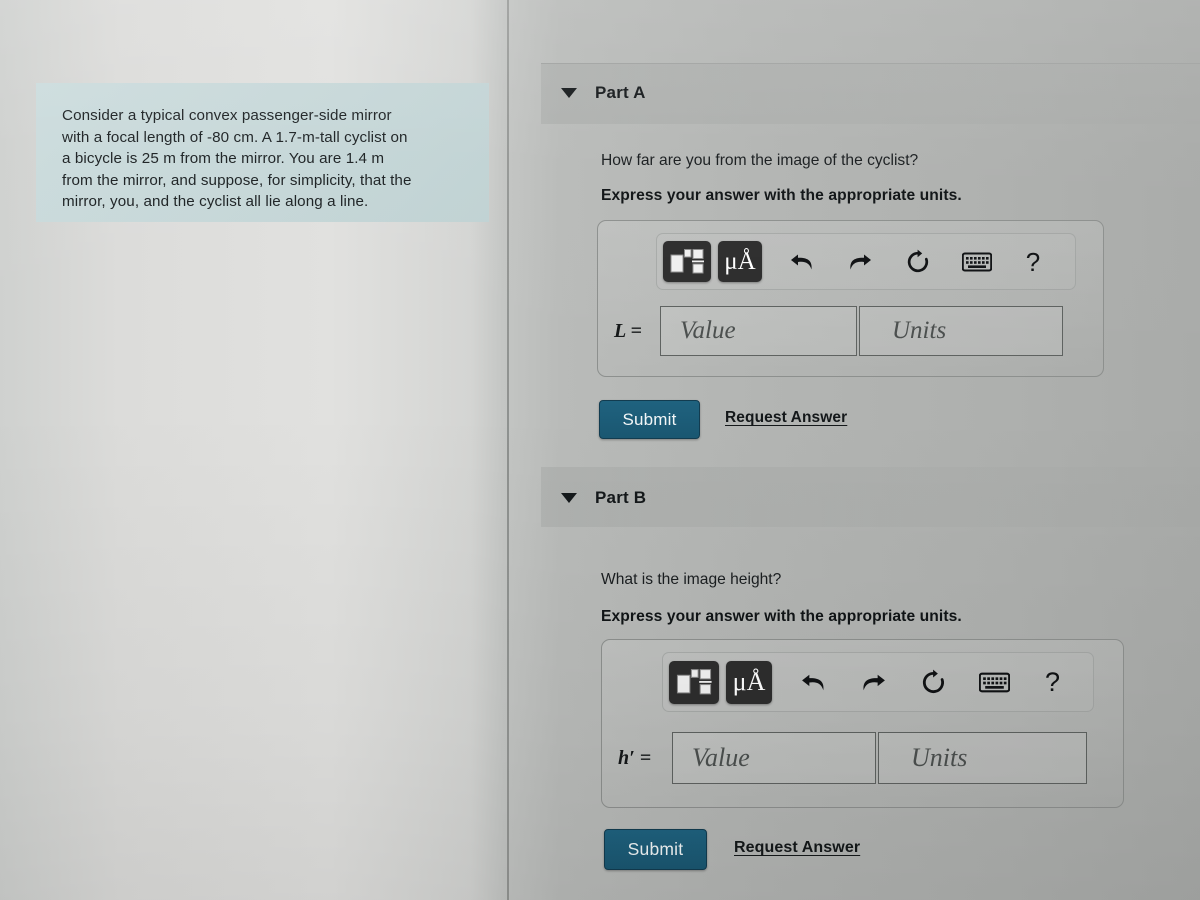 Image resolution: width=1200 pixels, height=900 pixels. Describe the element at coordinates (721, 757) in the screenshot. I see `part-b-value-placeholder: Value` at that location.